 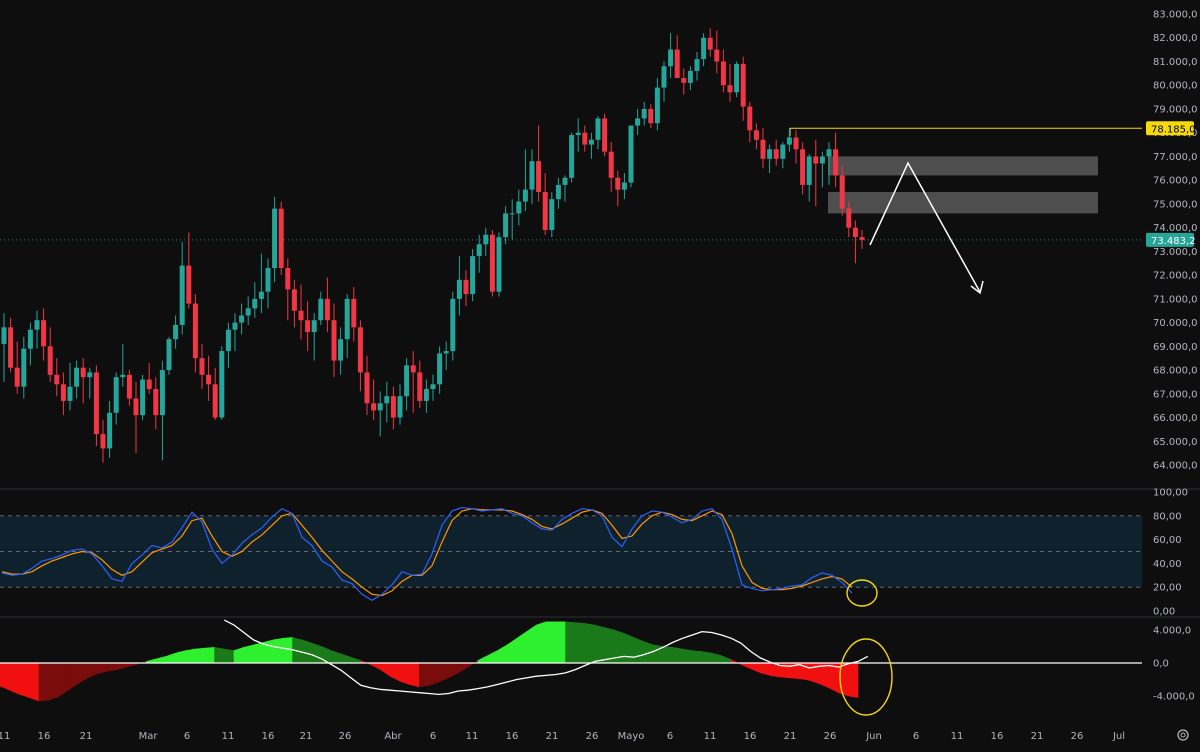 What do you see at coordinates (86, 736) in the screenshot?
I see `x-tick-label: 21` at bounding box center [86, 736].